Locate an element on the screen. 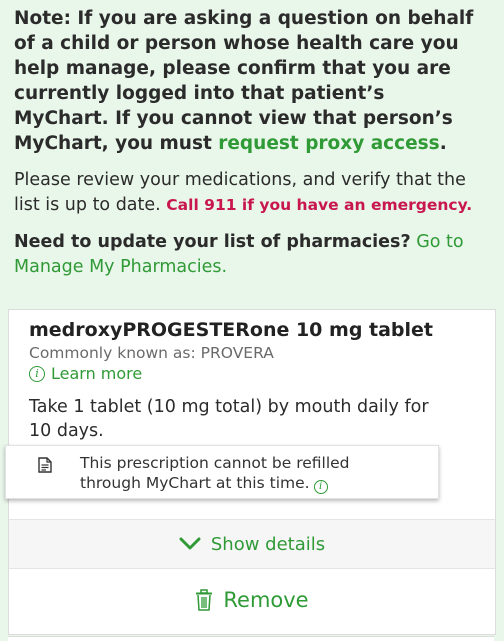 This screenshot has height=641, width=504. learn-more-link: i Learn more is located at coordinates (85, 373).